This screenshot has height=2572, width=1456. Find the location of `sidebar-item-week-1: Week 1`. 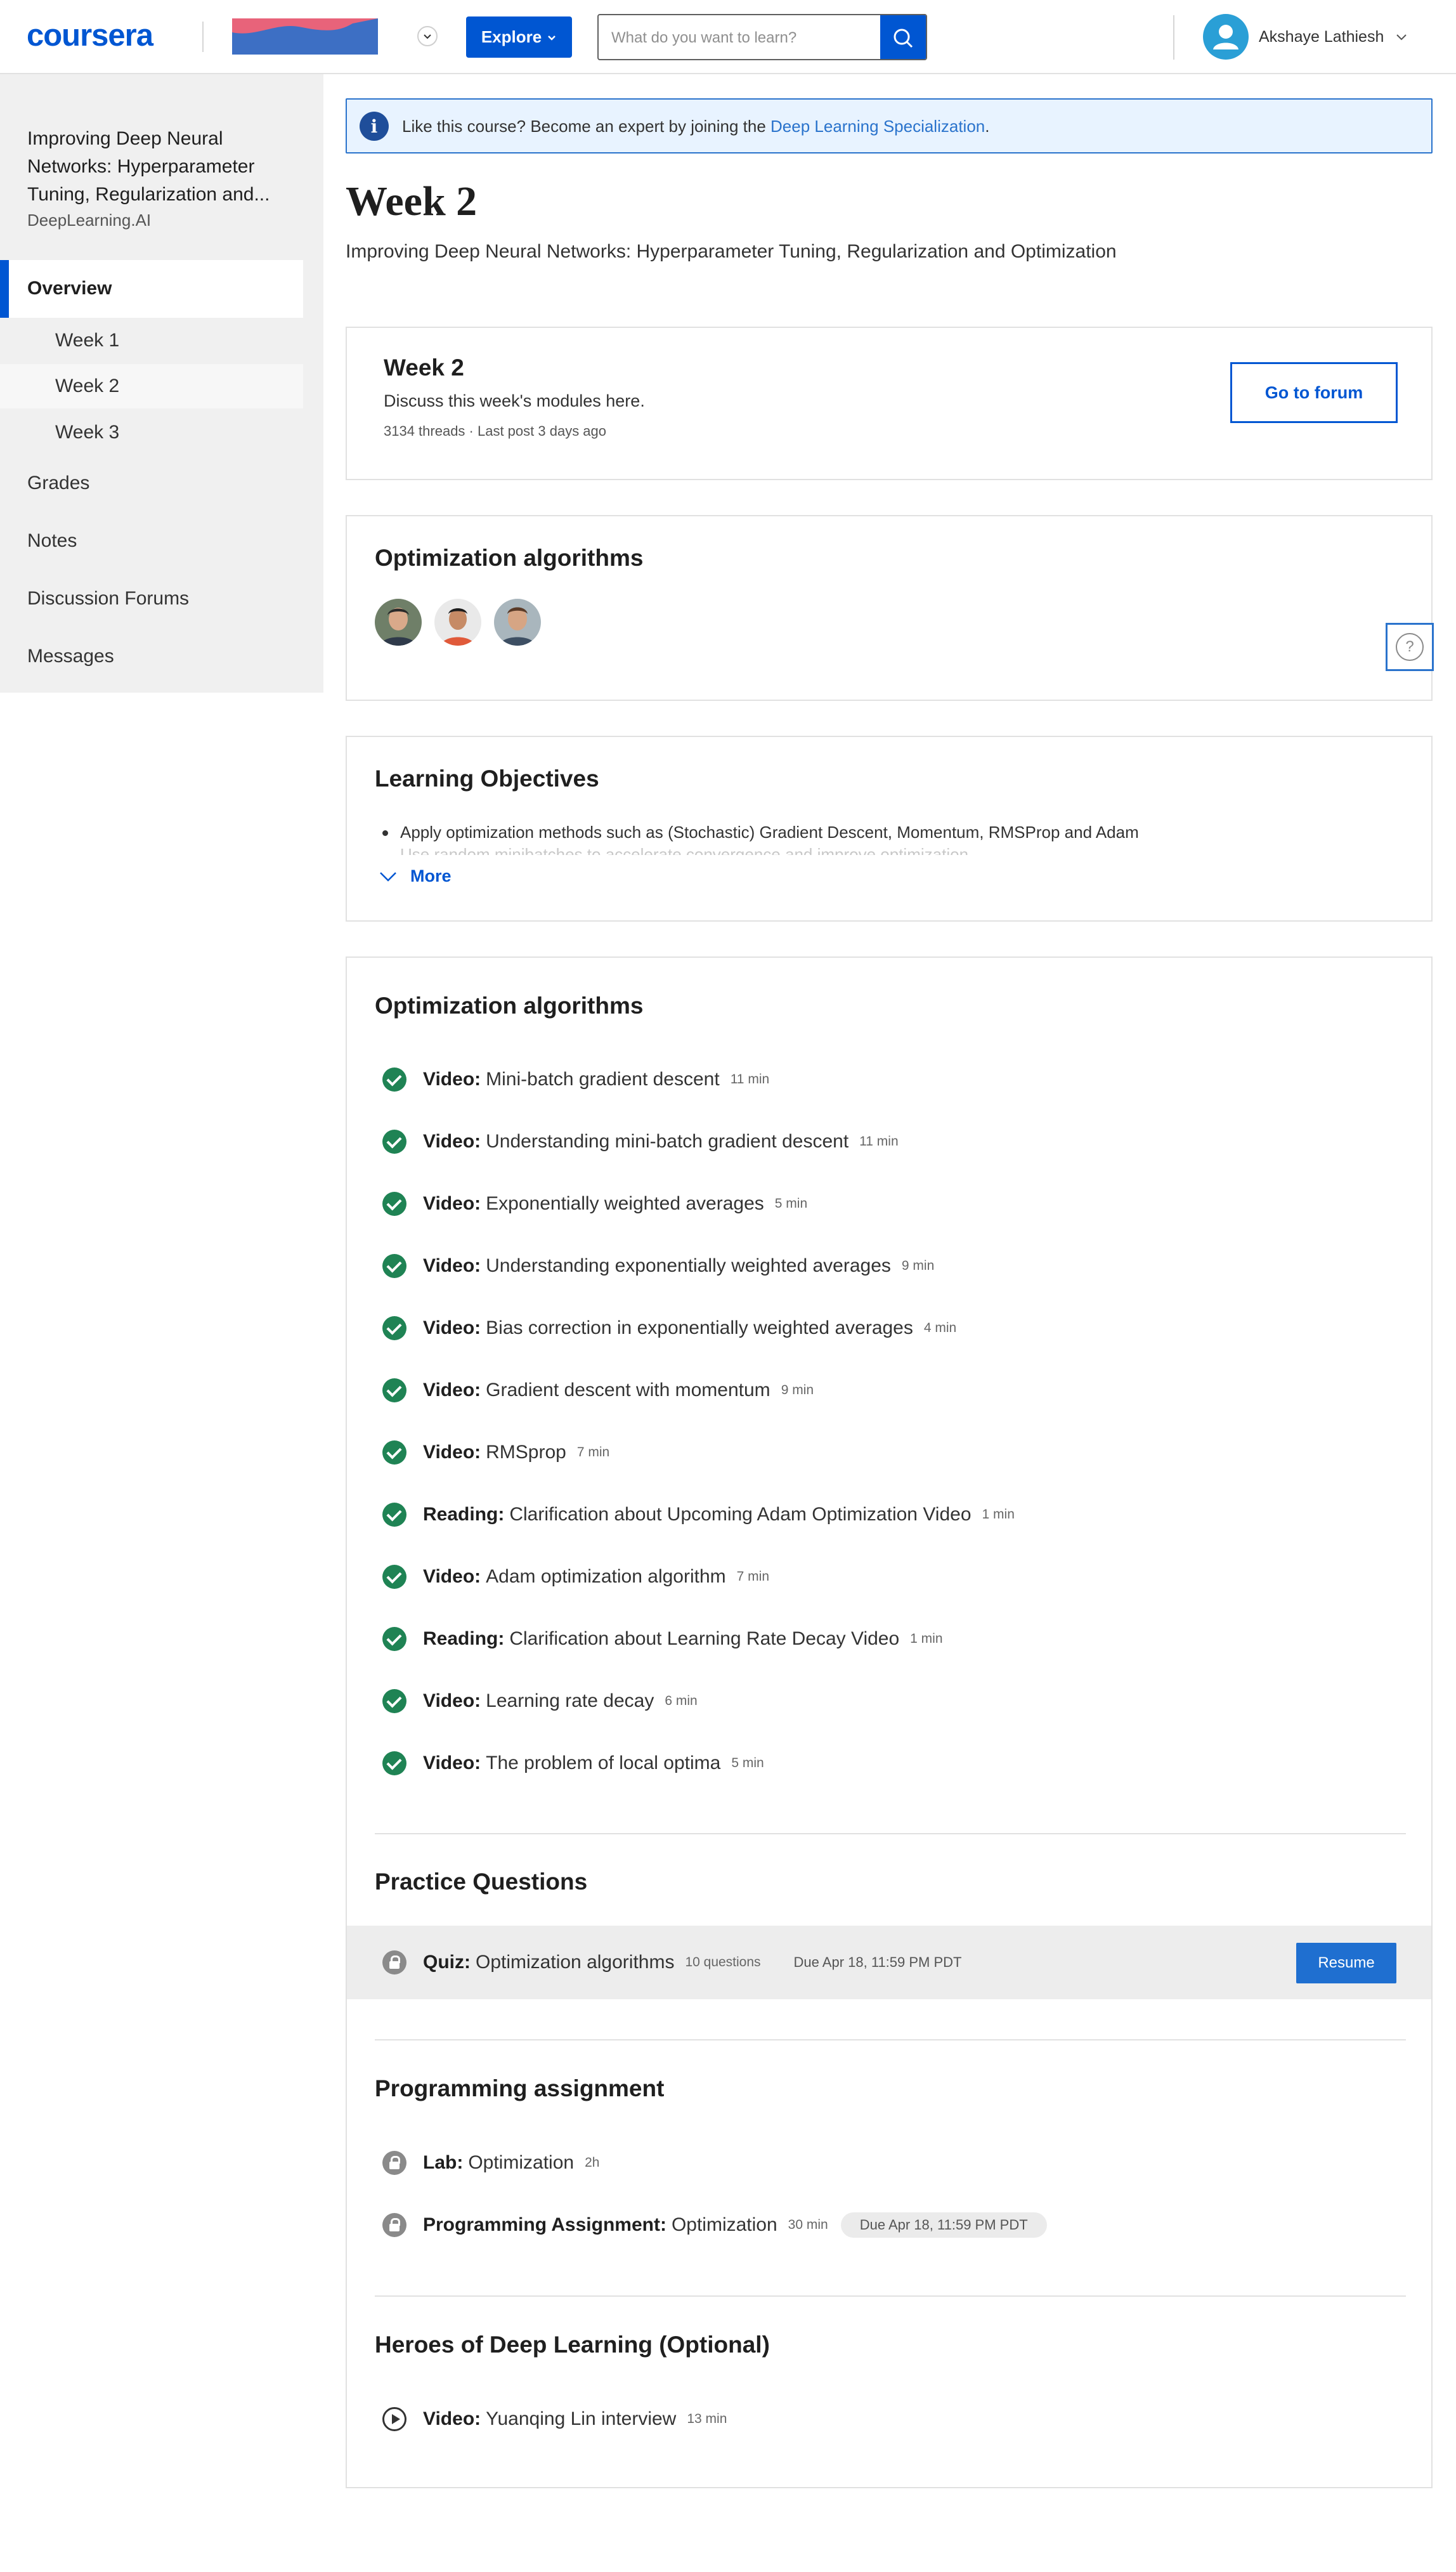

sidebar-item-week-1: Week 1 is located at coordinates (151, 340).